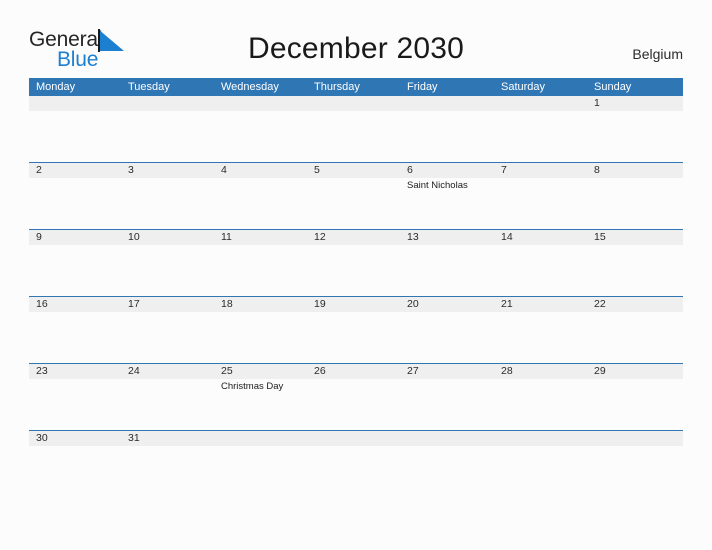 The height and width of the screenshot is (550, 712). Describe the element at coordinates (167, 397) in the screenshot. I see `day-cell: 24` at that location.